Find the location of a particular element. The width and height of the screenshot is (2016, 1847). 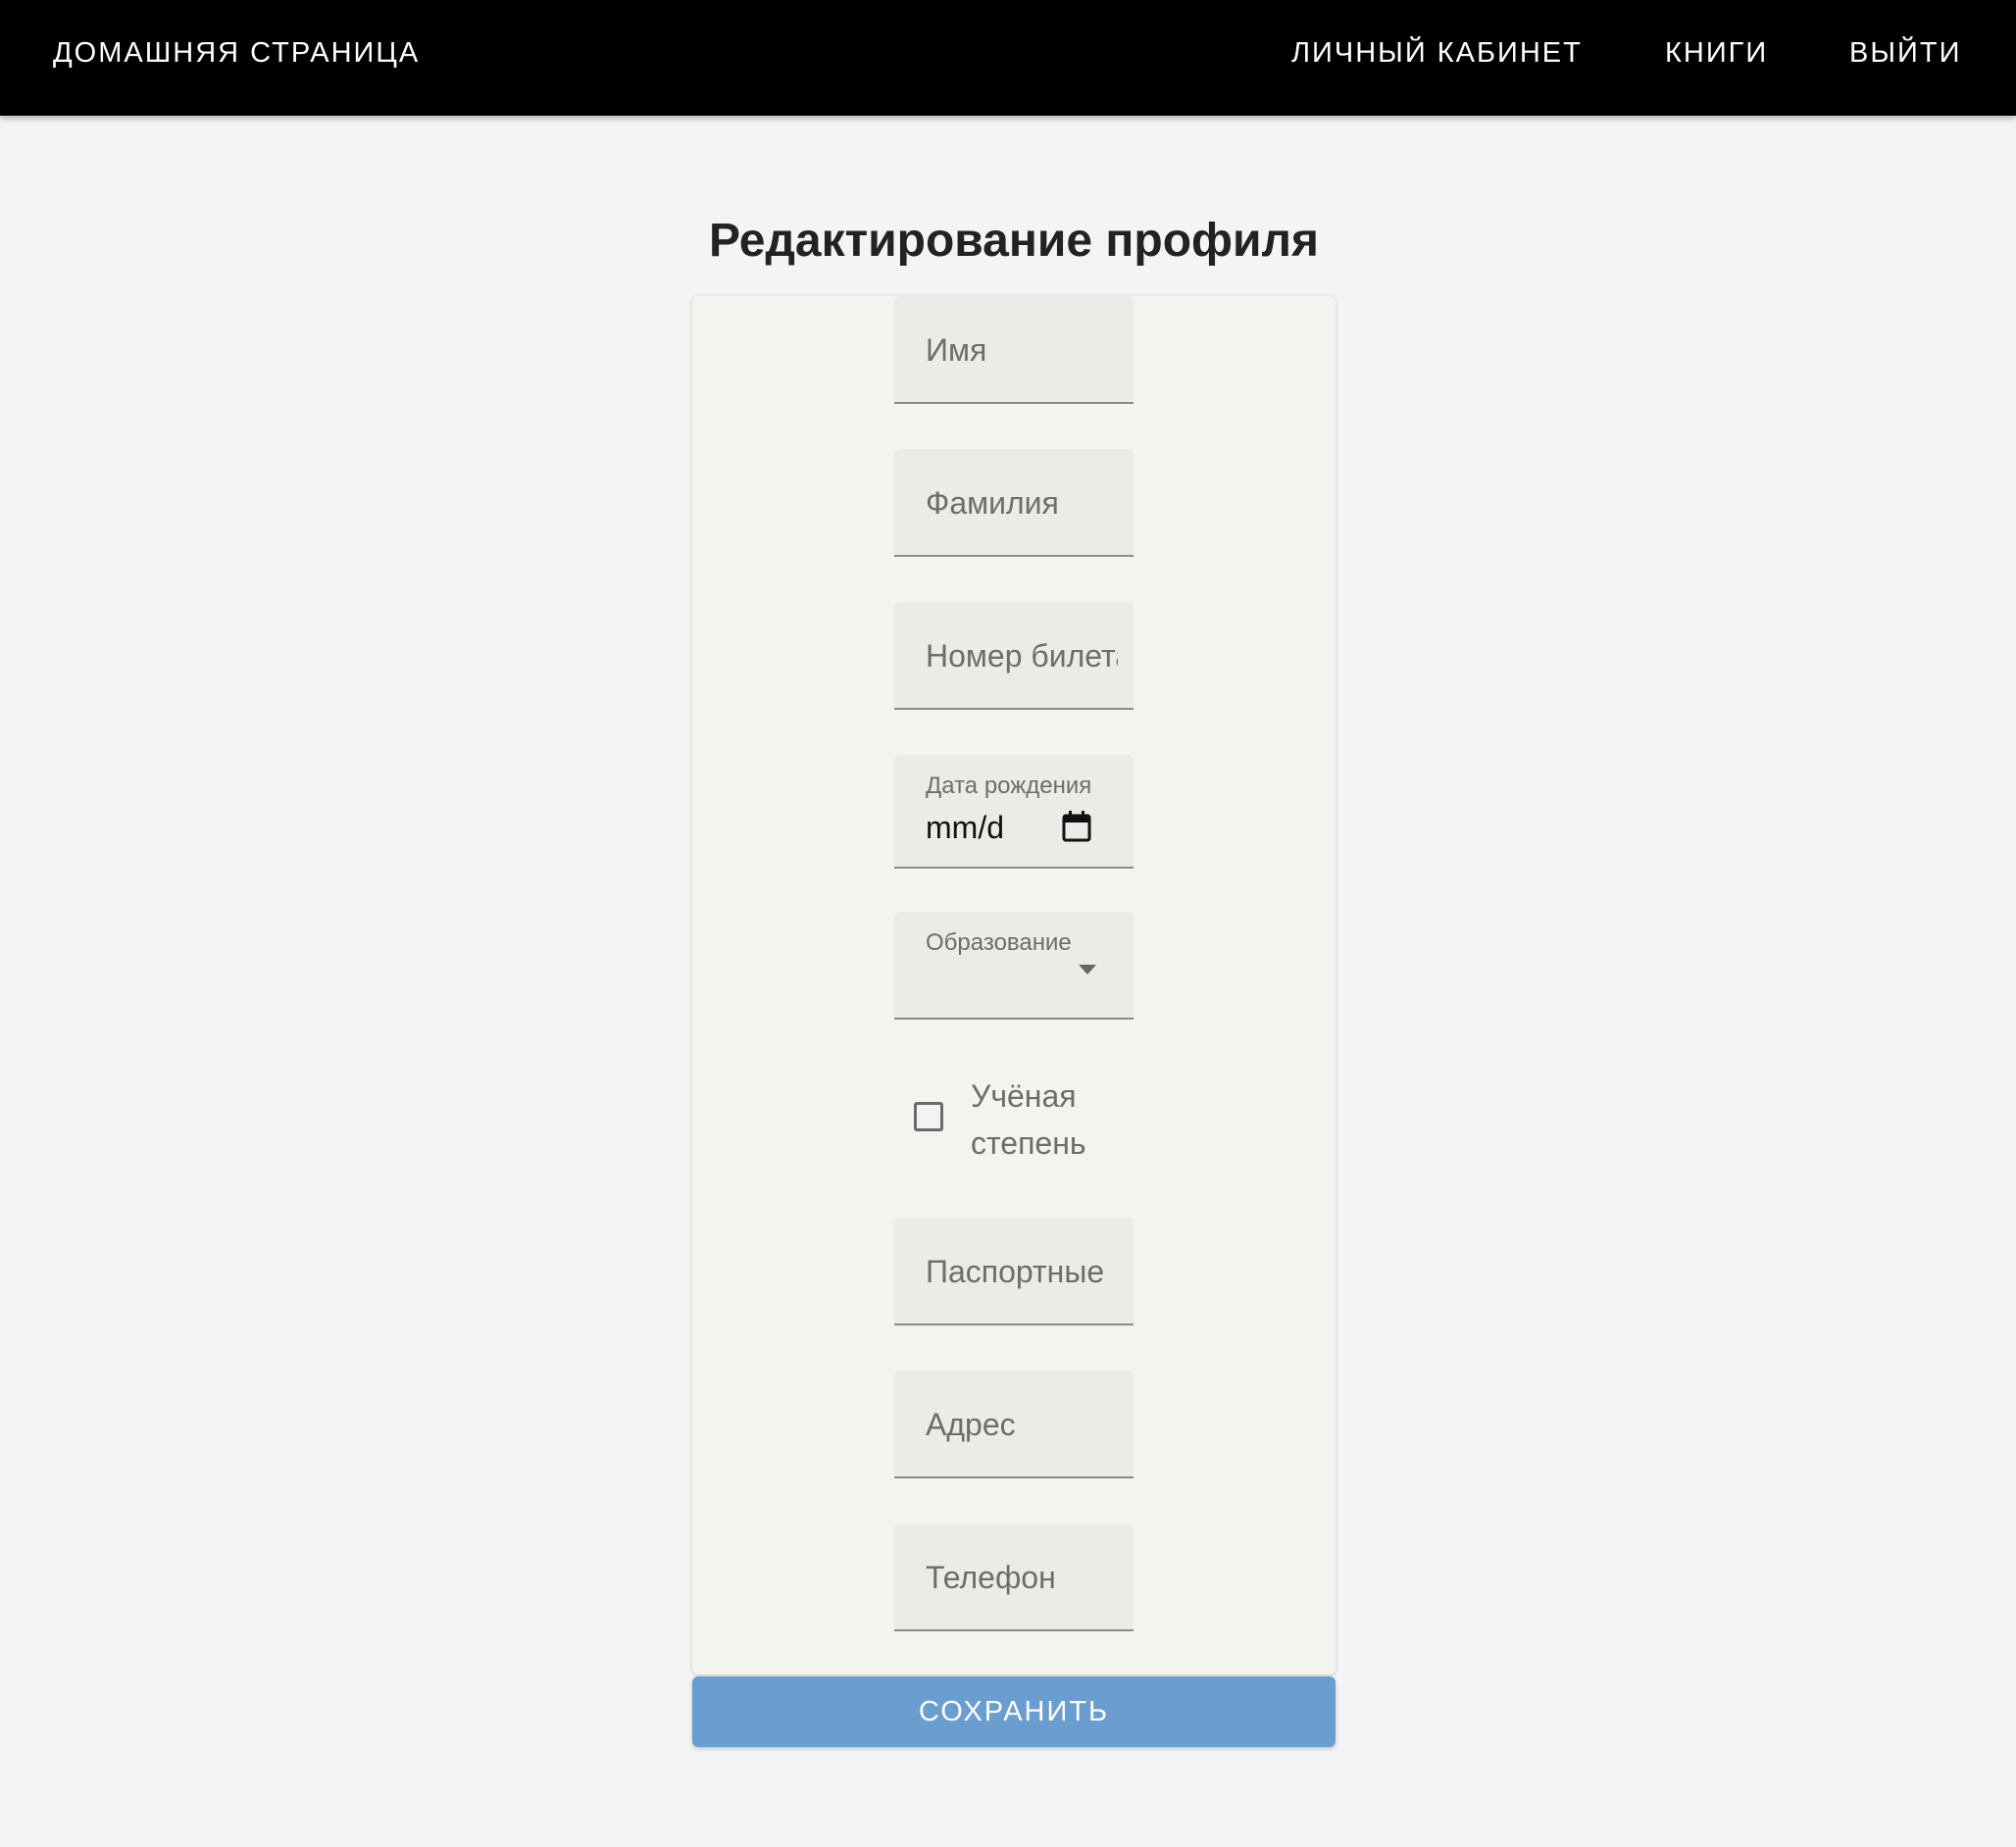

ticket-number-field: Номер билета is located at coordinates (1014, 656).